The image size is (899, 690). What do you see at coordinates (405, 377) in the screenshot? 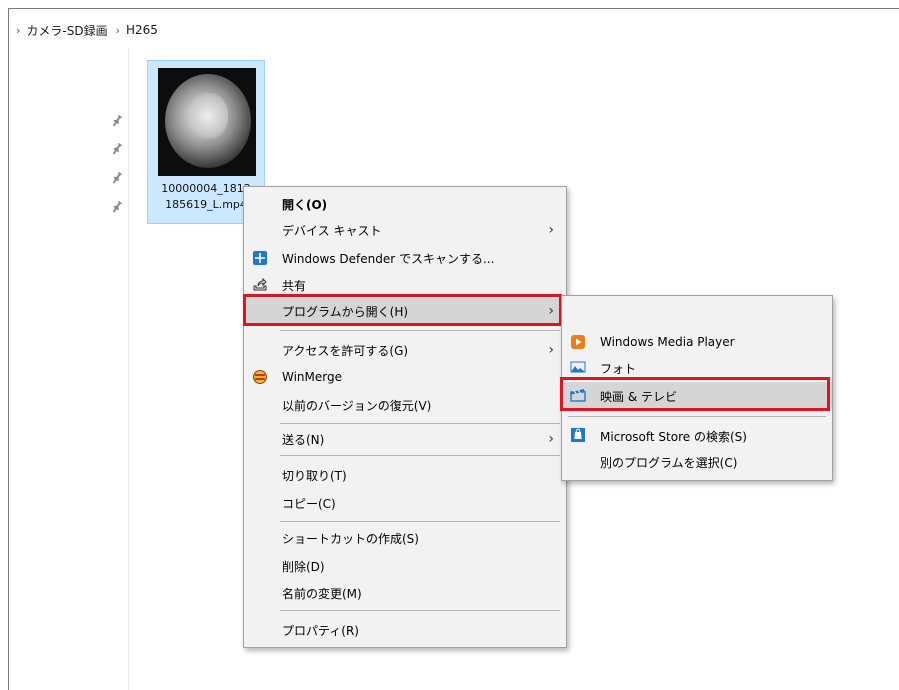
I see `menu-item-winmerge: WinMerge` at bounding box center [405, 377].